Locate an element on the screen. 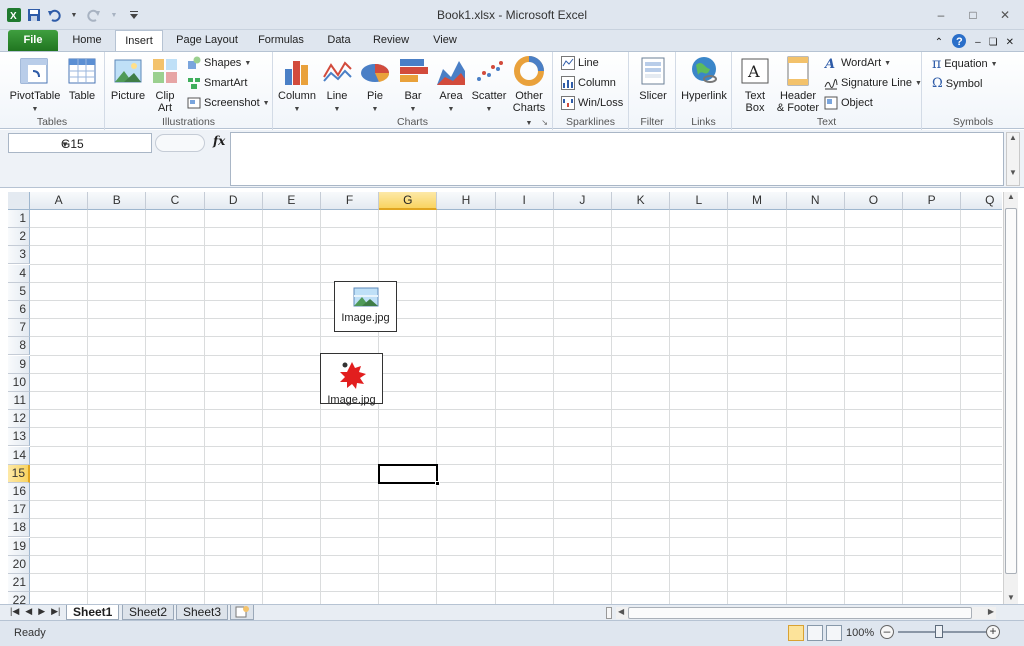  column-header-k: K is located at coordinates (641, 201).